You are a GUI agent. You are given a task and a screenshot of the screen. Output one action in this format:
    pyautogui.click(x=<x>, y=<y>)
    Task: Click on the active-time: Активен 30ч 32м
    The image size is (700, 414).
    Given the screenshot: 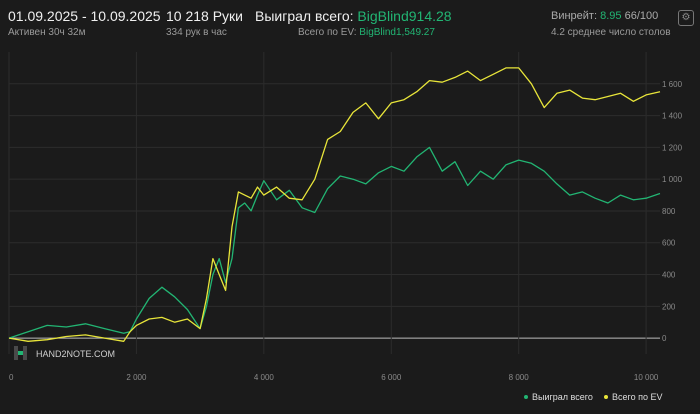 What is the action you would take?
    pyautogui.click(x=47, y=32)
    